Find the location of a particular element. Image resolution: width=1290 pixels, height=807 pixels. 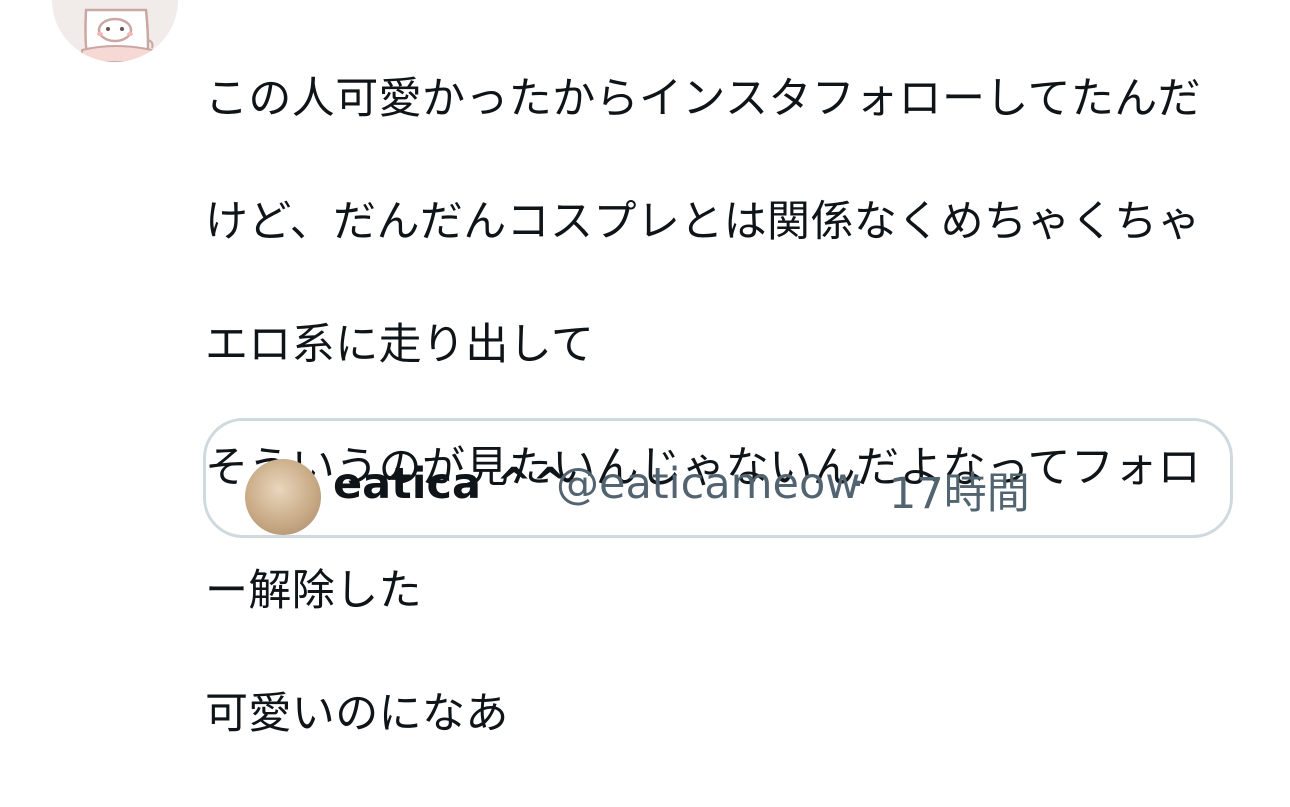

quoted-tweet-timestamp: 17時間 is located at coordinates (959, 490).